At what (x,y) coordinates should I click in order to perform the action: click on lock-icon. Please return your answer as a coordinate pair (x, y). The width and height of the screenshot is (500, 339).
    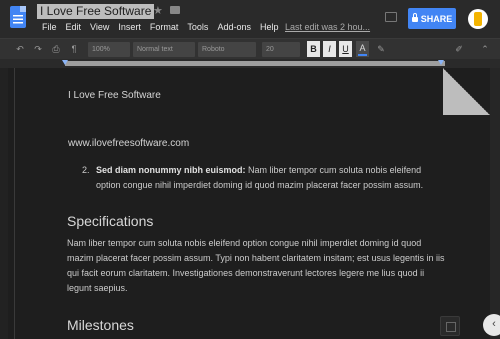
    Looking at the image, I should click on (414, 17).